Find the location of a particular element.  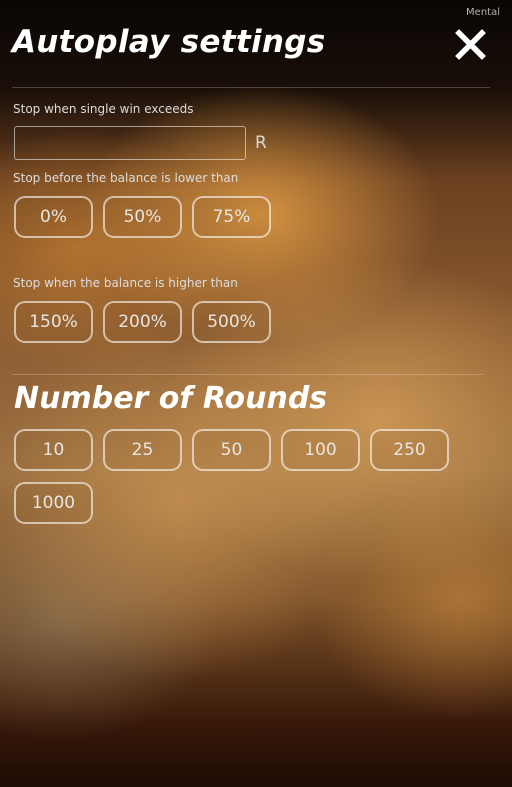

balance-lower-option-50: 50% is located at coordinates (142, 217).